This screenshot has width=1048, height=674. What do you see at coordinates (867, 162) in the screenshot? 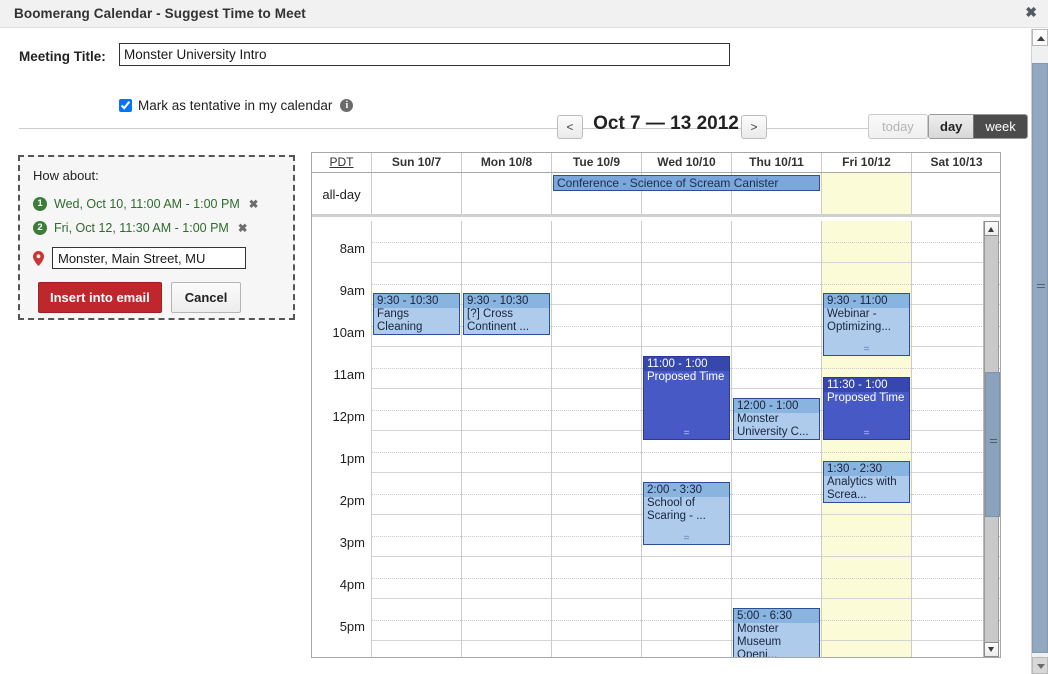
I see `day-header-fri: Fri 10/12` at bounding box center [867, 162].